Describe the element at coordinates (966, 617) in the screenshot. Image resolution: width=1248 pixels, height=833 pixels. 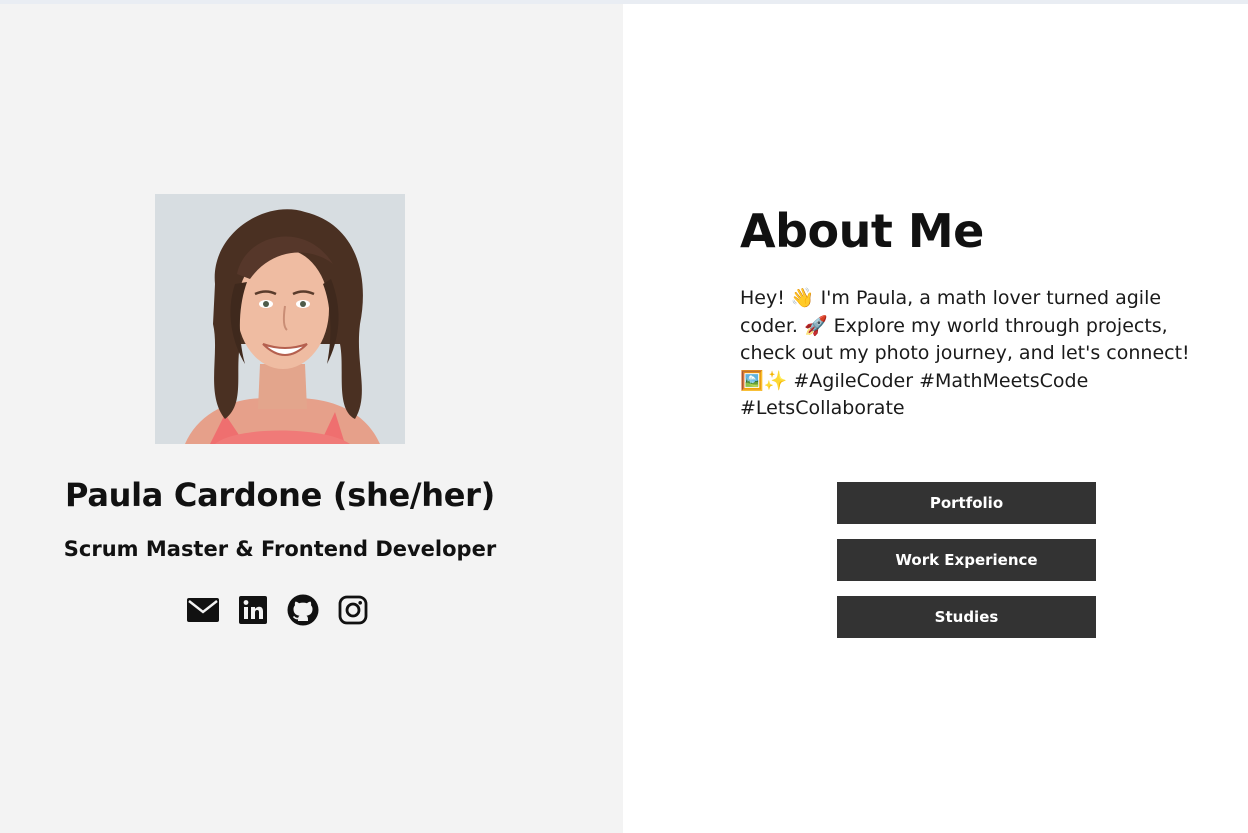
I see `studies-button: Studies` at that location.